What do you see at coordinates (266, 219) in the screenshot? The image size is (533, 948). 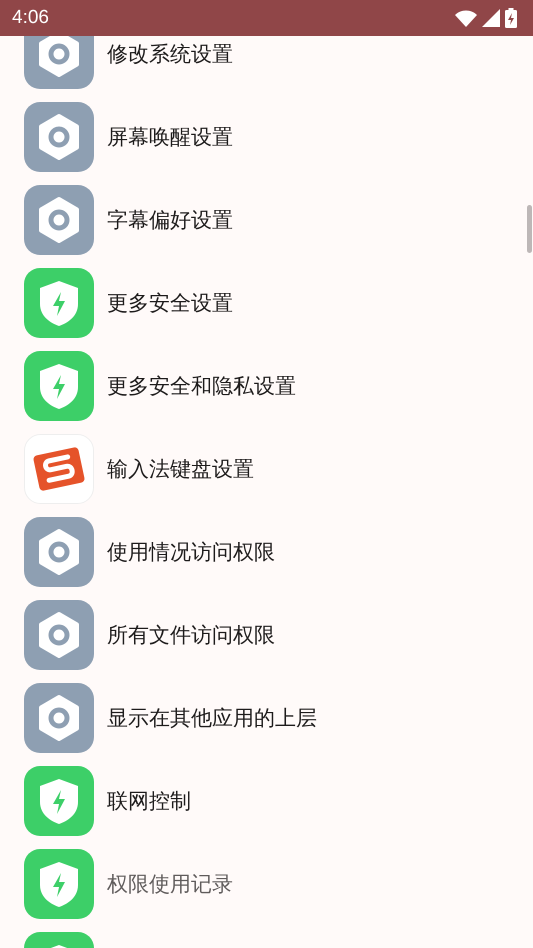 I see `settings-list-item: 字幕偏好设置` at bounding box center [266, 219].